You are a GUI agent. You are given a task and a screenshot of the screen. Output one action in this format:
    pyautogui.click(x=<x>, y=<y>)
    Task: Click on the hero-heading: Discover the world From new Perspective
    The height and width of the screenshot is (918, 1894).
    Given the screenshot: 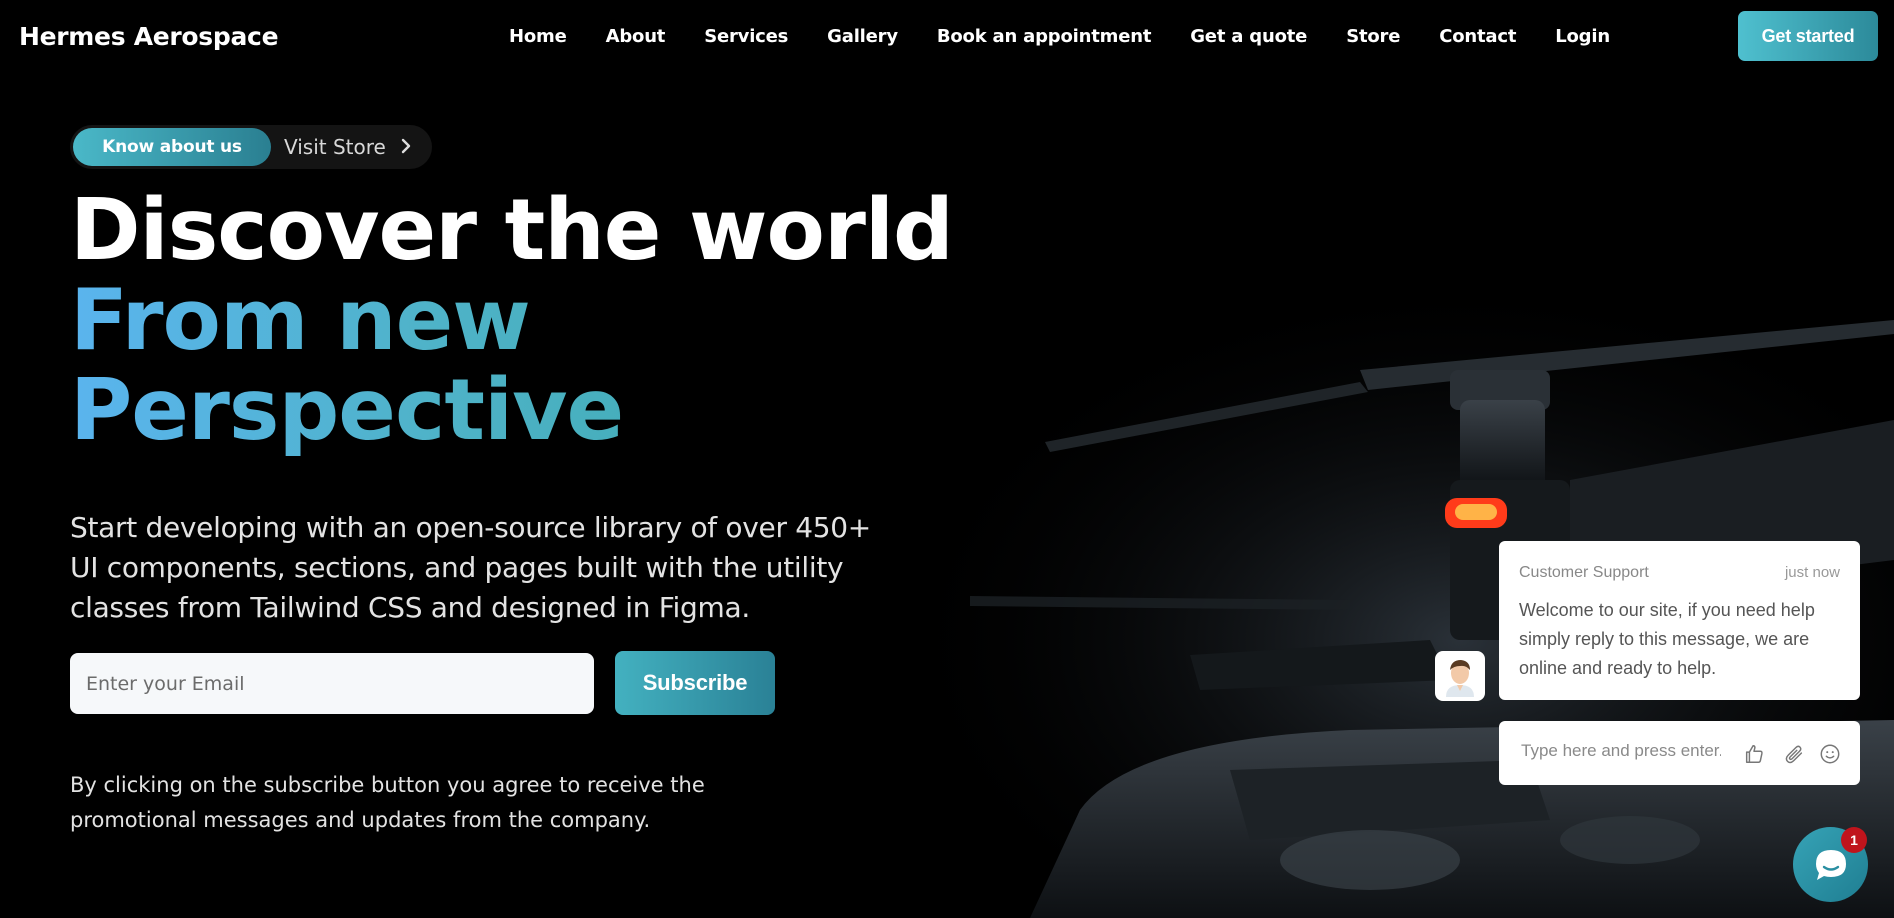 What is the action you would take?
    pyautogui.click(x=512, y=318)
    